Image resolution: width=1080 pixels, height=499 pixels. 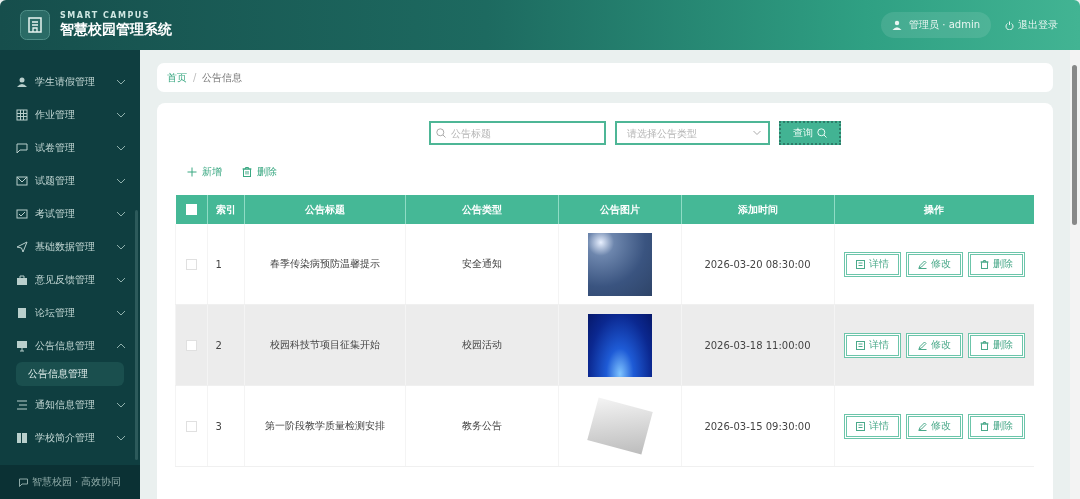 What do you see at coordinates (757, 209) in the screenshot?
I see `column-header: 添加时间` at bounding box center [757, 209].